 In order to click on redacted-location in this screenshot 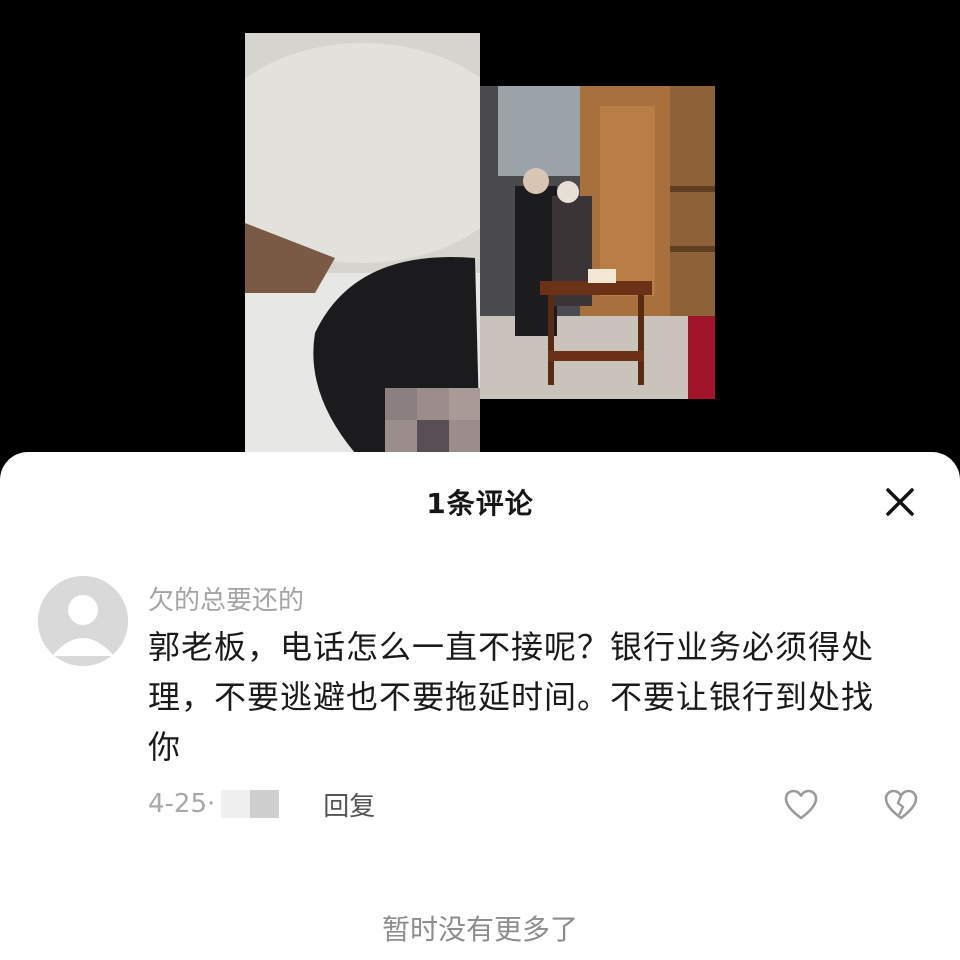, I will do `click(250, 804)`.